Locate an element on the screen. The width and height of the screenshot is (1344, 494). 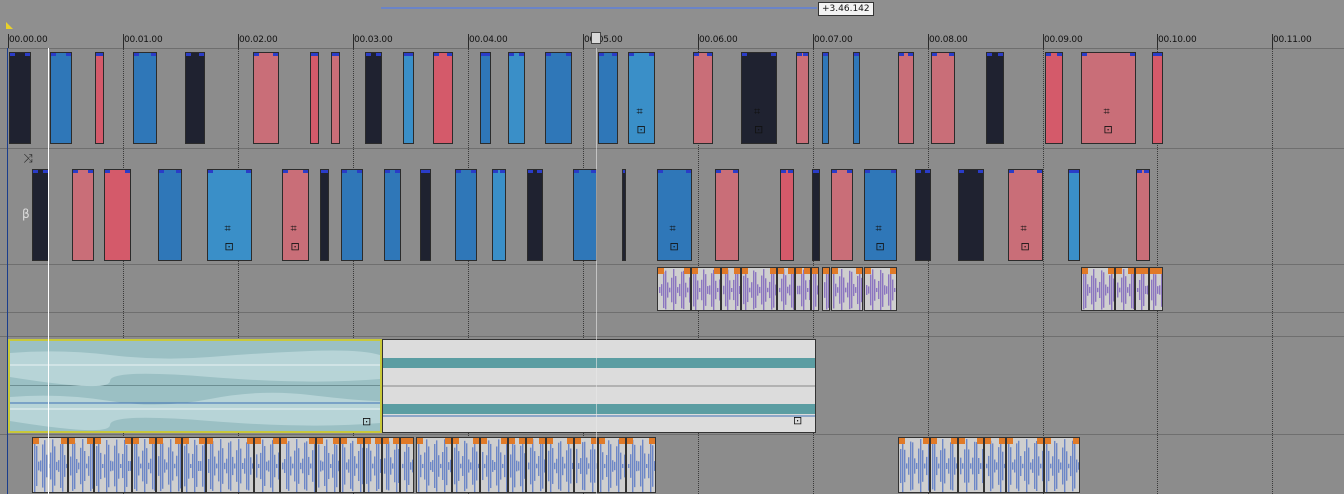
loop-start-marker-icon is located at coordinates (9, 25).